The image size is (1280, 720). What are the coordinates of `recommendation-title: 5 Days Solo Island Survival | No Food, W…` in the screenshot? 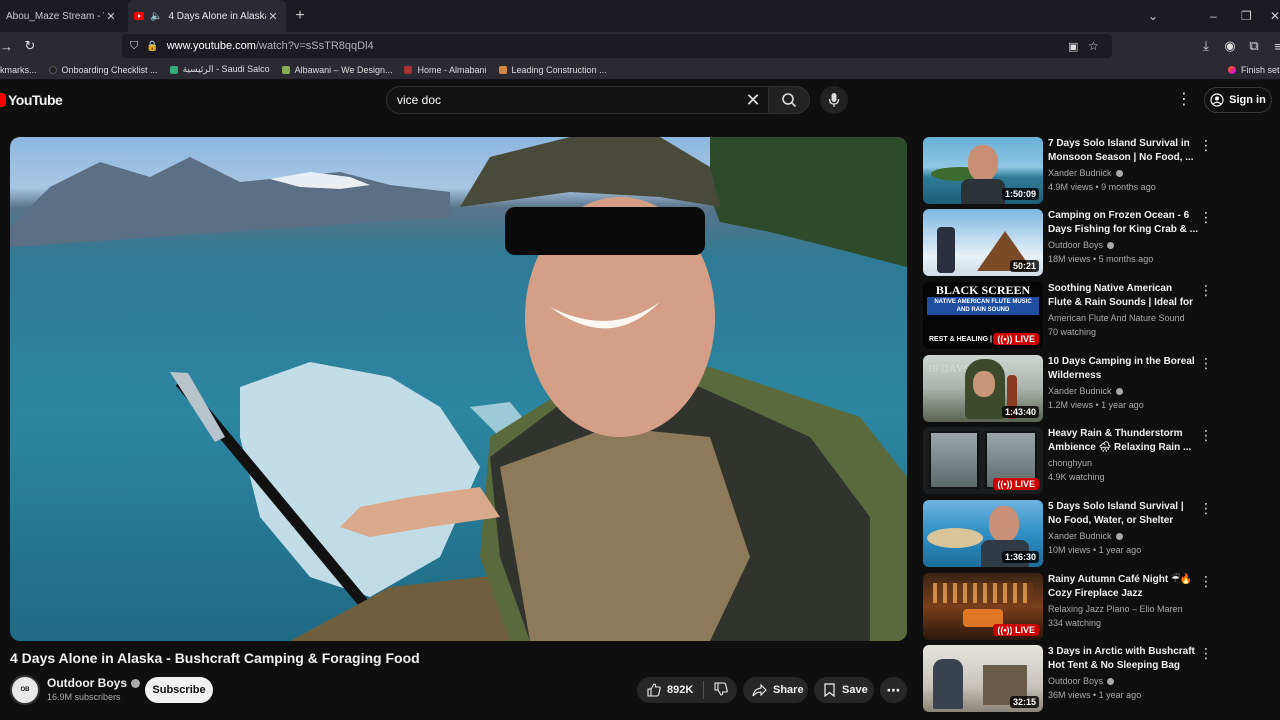 It's located at (1123, 514).